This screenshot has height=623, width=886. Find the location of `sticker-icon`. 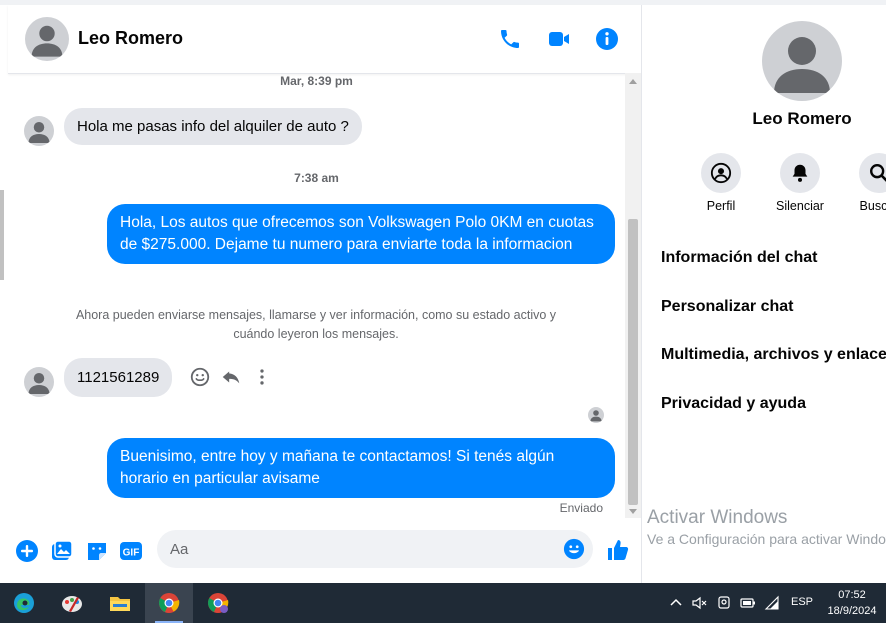

sticker-icon is located at coordinates (97, 551).